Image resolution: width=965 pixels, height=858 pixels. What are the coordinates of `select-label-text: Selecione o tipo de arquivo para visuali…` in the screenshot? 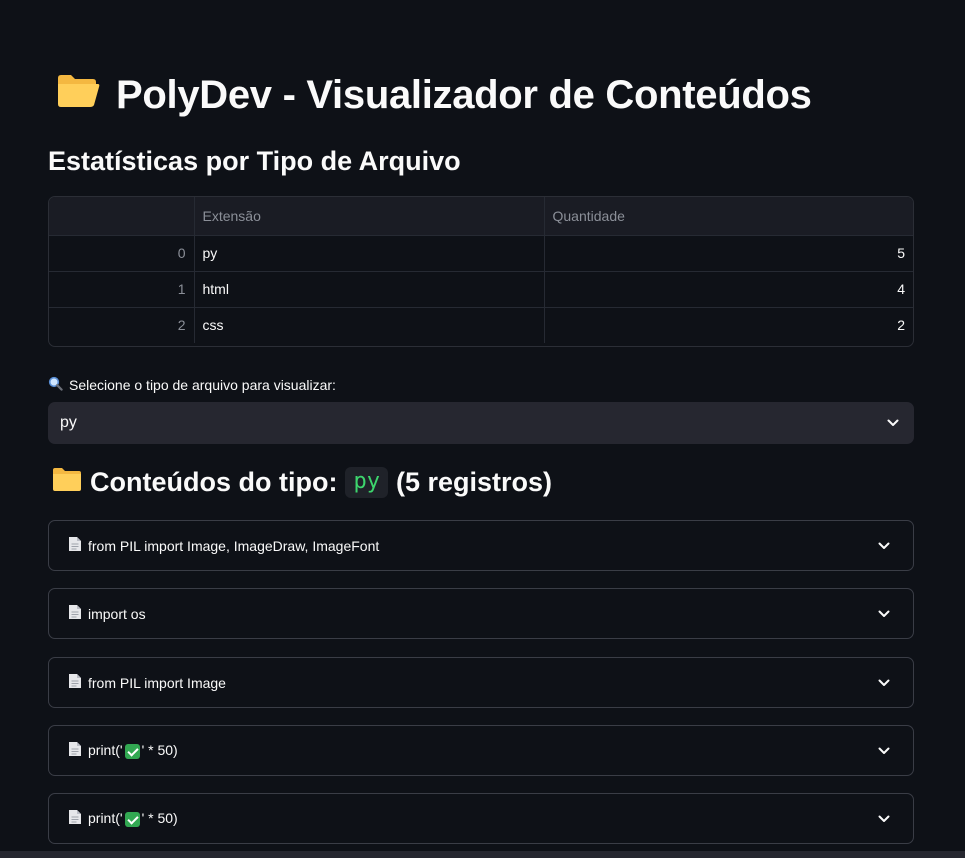 It's located at (202, 385).